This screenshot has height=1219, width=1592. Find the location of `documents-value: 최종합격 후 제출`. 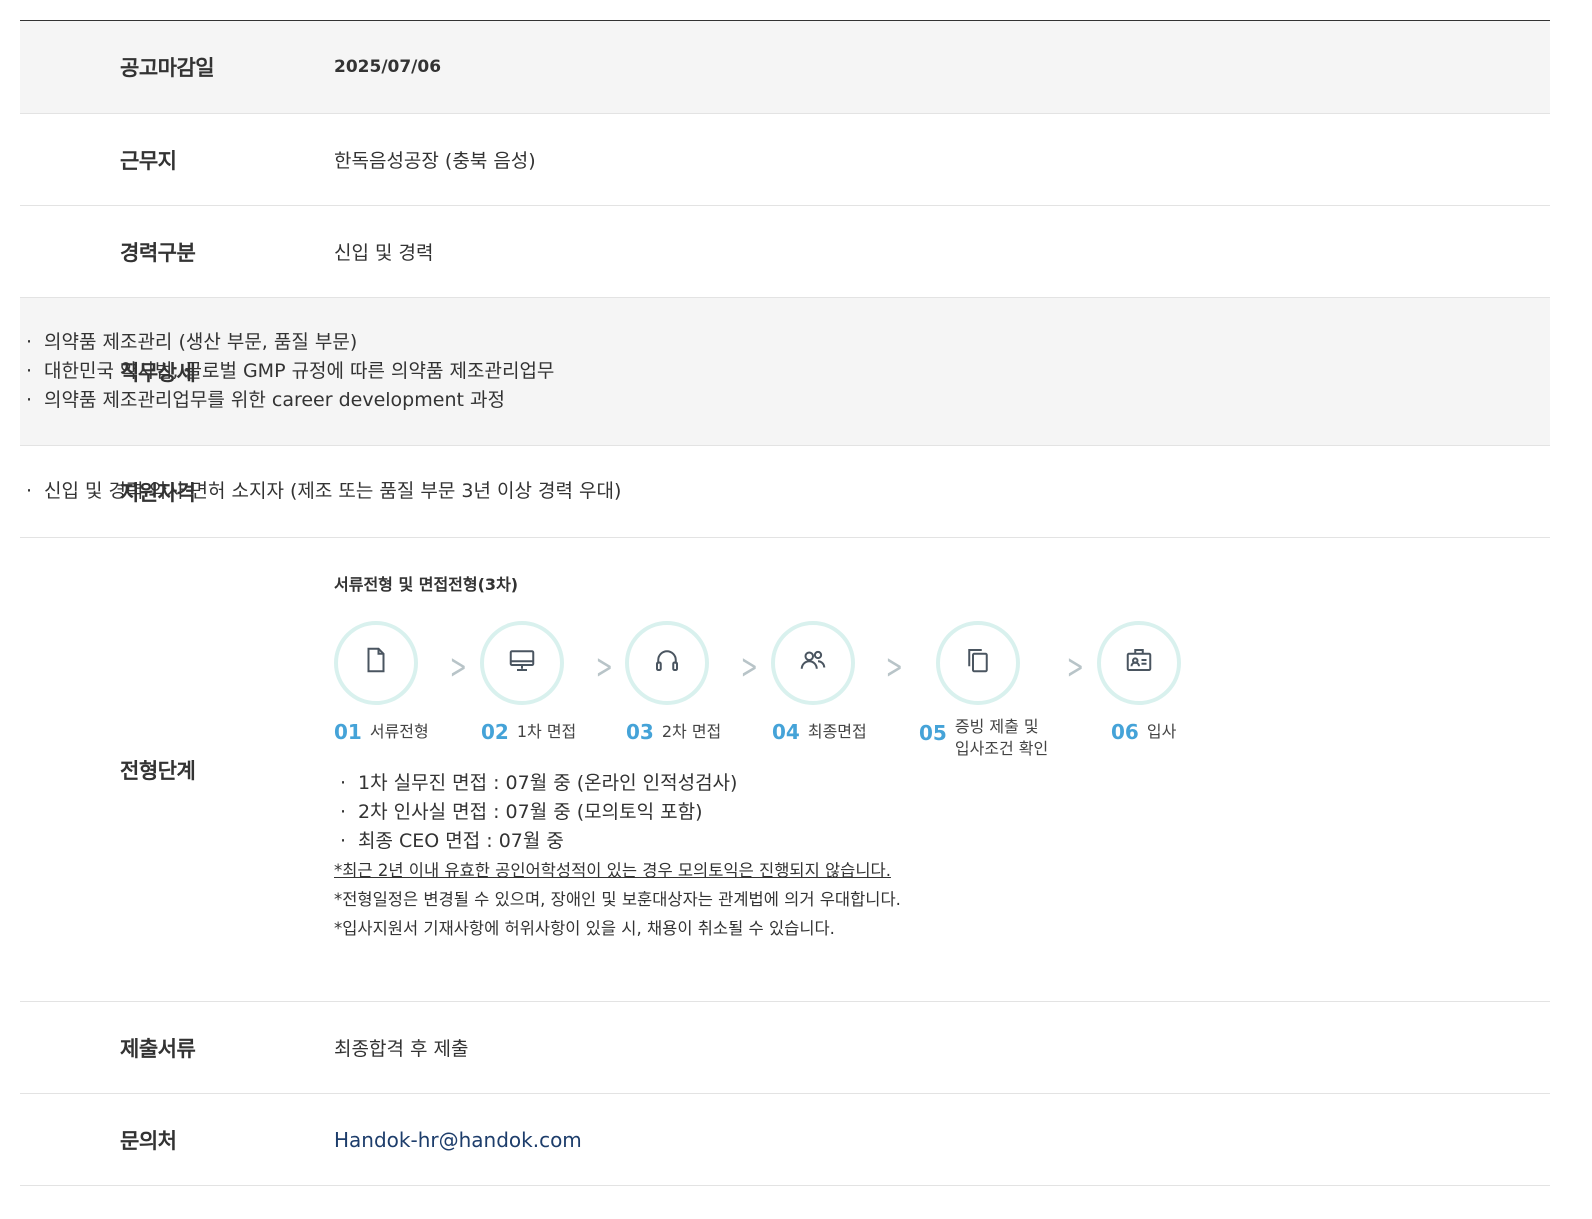

documents-value: 최종합격 후 제출 is located at coordinates (401, 1049).